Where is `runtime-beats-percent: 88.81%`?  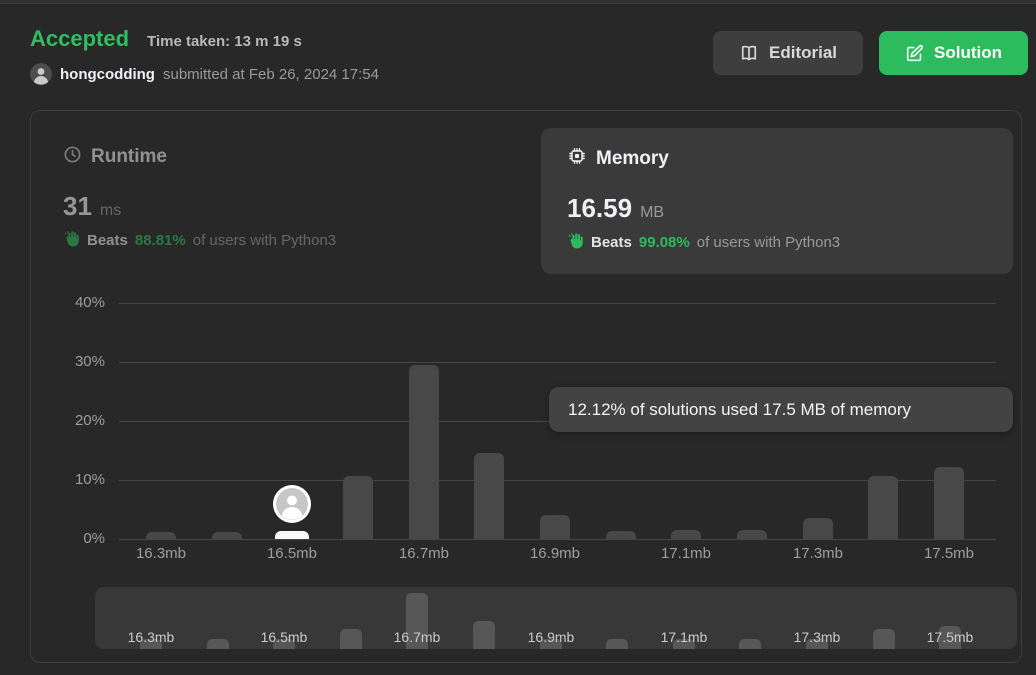
runtime-beats-percent: 88.81% is located at coordinates (160, 240).